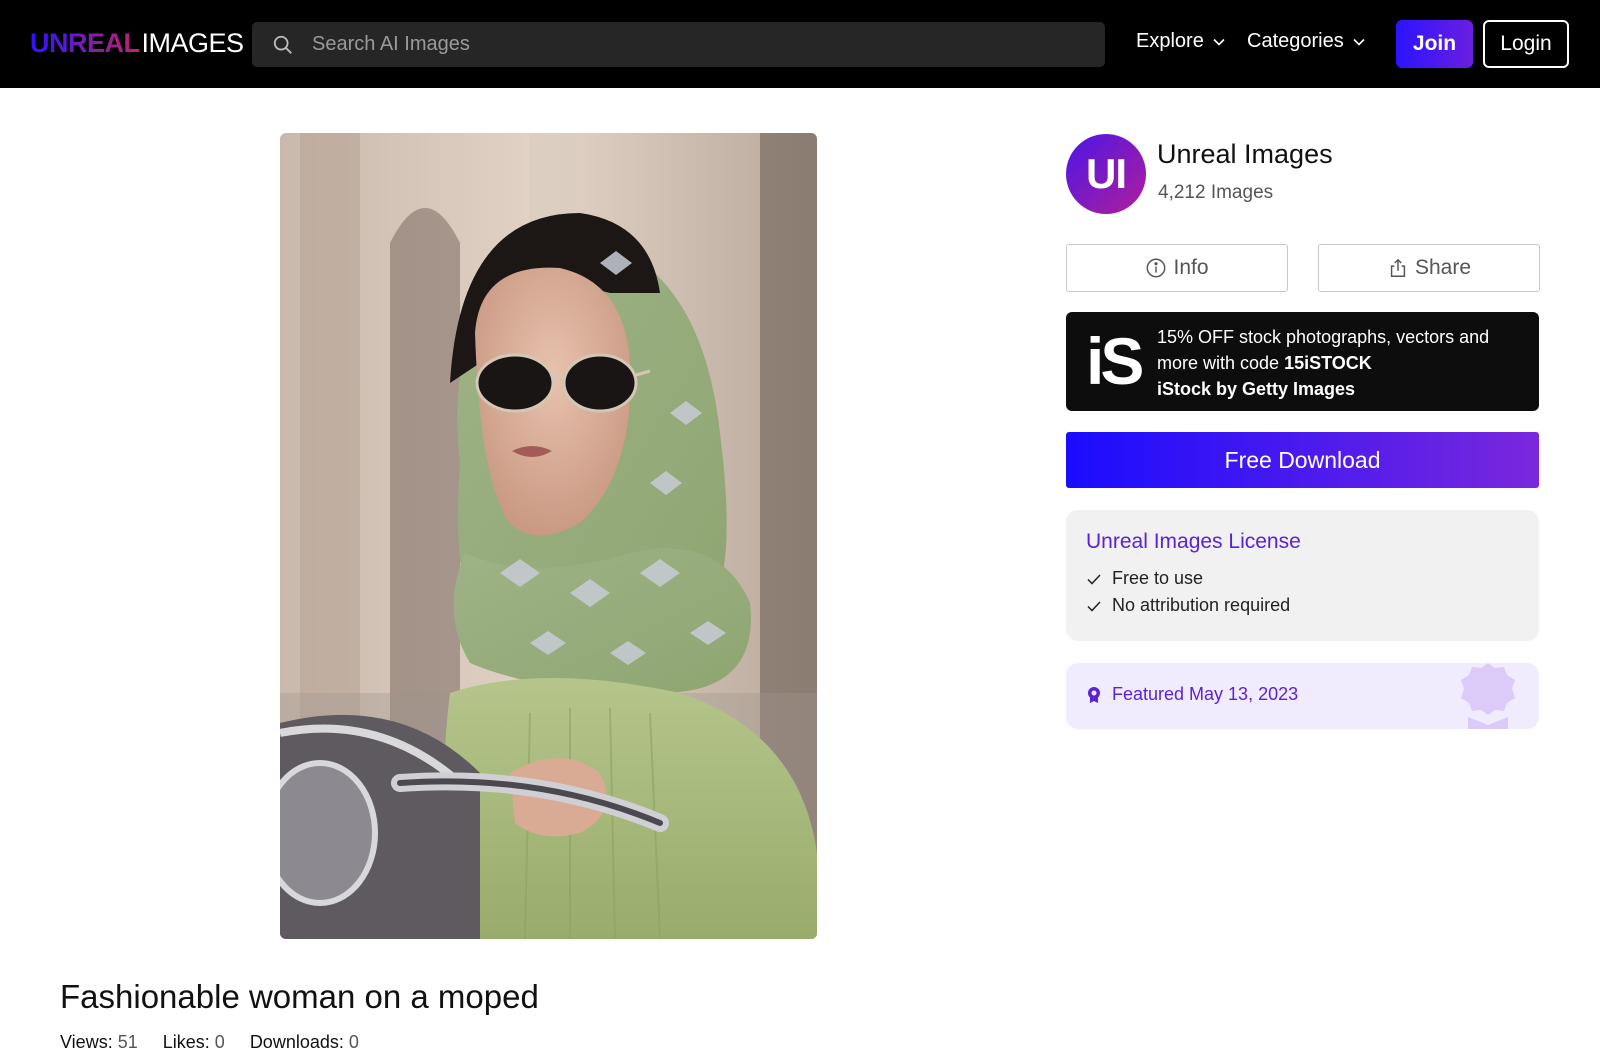  What do you see at coordinates (193, 43) in the screenshot?
I see `logo-images: IMAGES` at bounding box center [193, 43].